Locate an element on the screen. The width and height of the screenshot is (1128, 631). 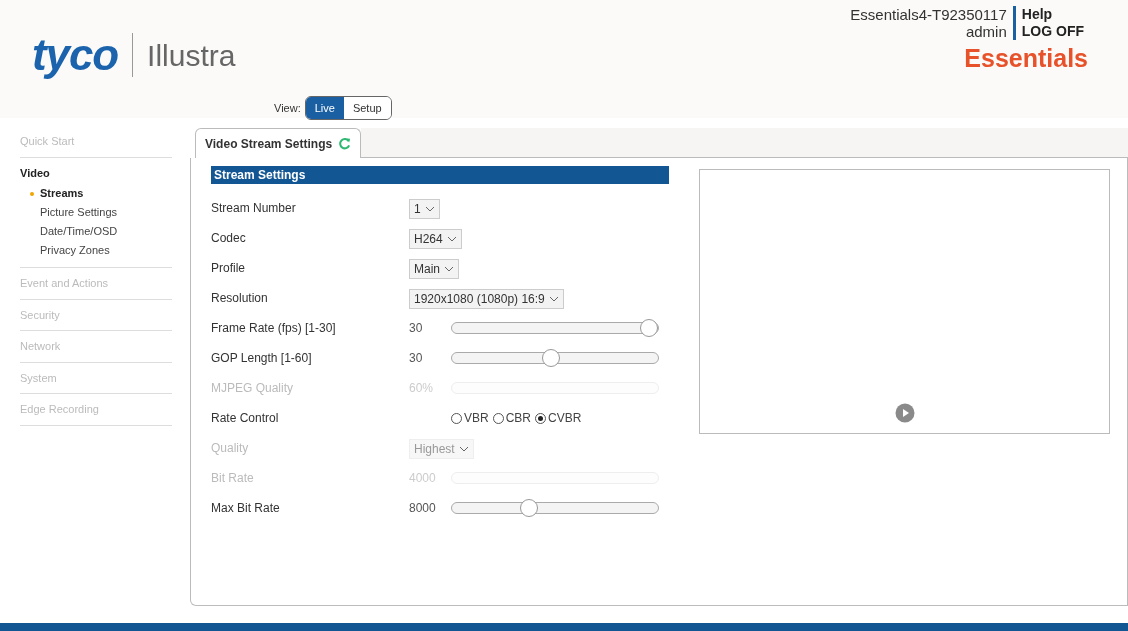
product-name: Illustra is located at coordinates (191, 55).